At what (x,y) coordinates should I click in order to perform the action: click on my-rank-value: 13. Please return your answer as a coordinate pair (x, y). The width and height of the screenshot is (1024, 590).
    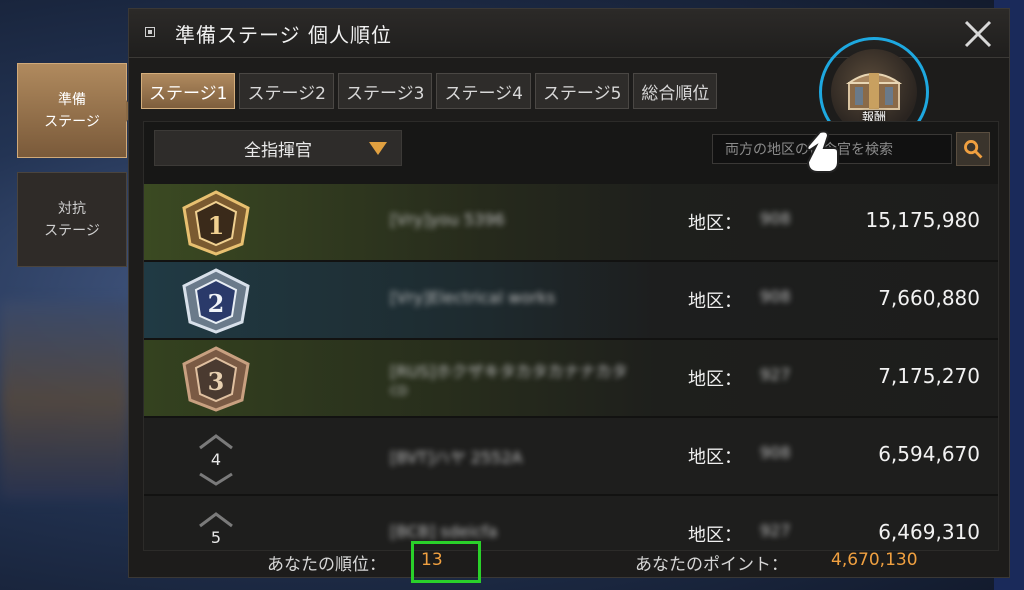
    Looking at the image, I should click on (432, 560).